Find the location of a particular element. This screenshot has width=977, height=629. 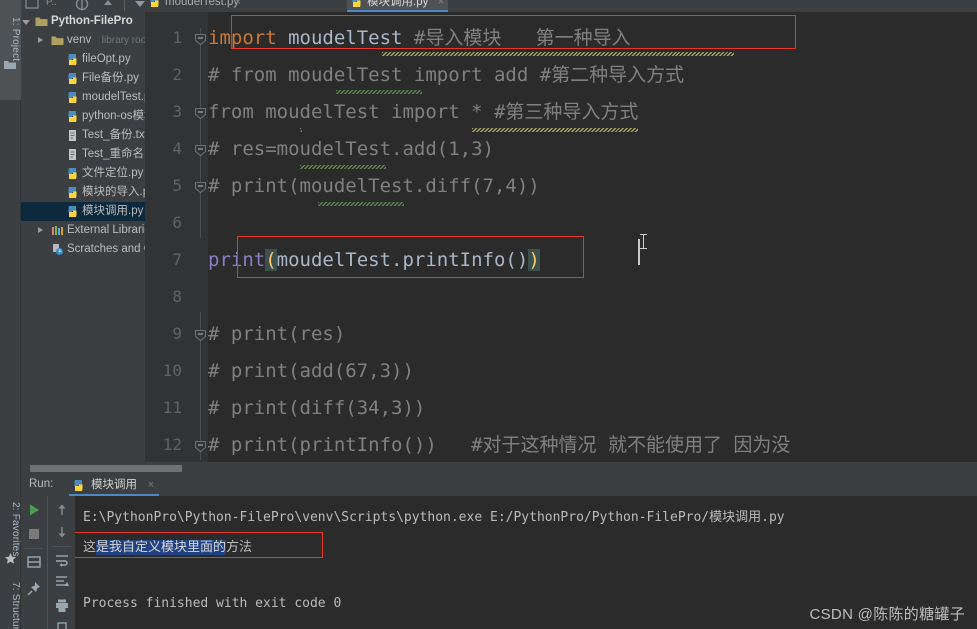

editor-hscrollbar-track is located at coordinates (561, 468).